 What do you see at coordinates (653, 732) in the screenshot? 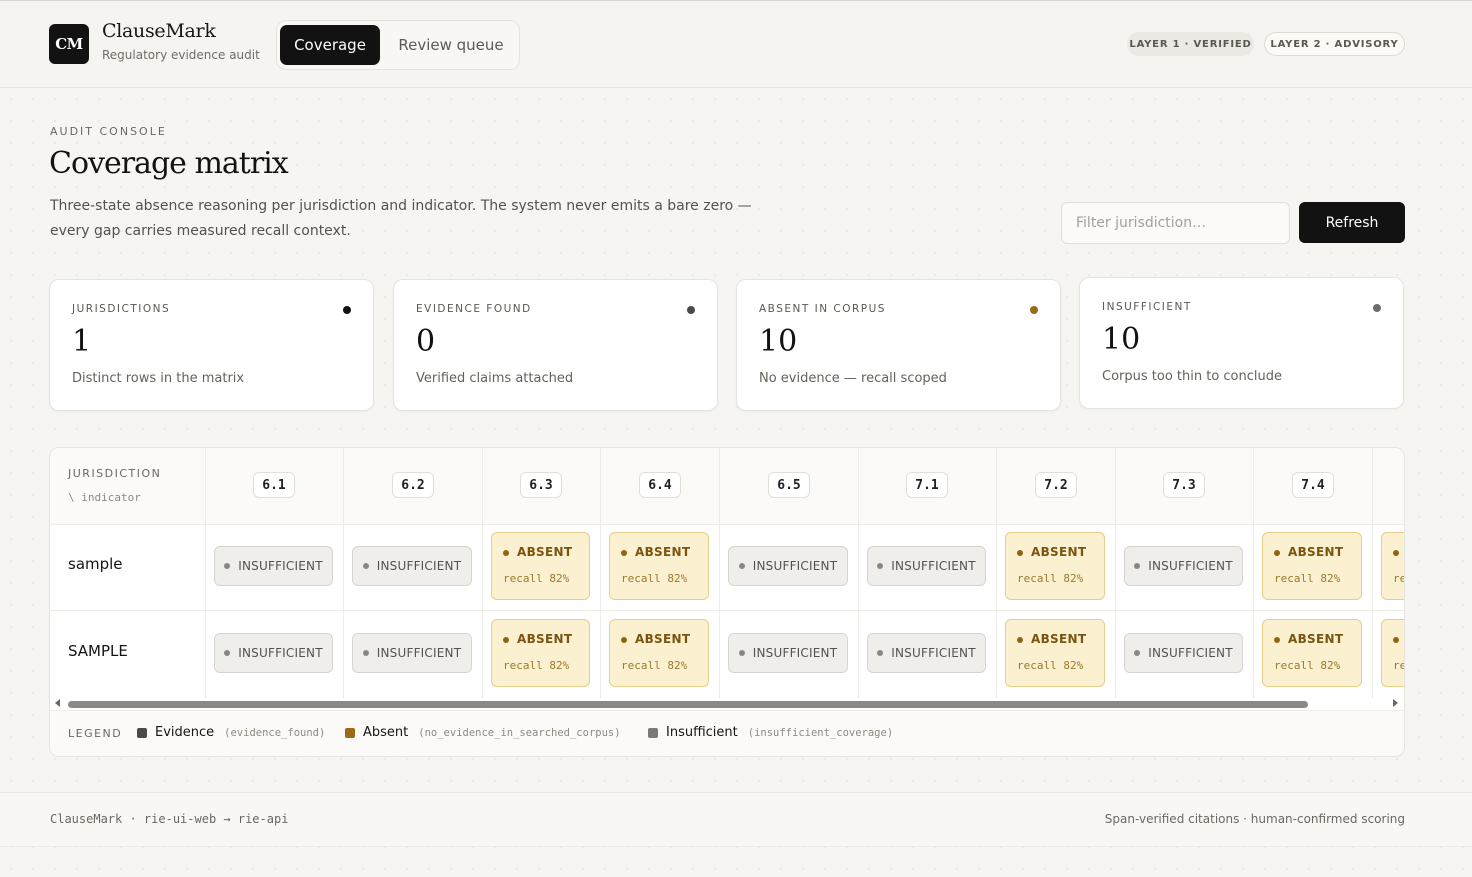
I see `legend-swatch-icon` at bounding box center [653, 732].